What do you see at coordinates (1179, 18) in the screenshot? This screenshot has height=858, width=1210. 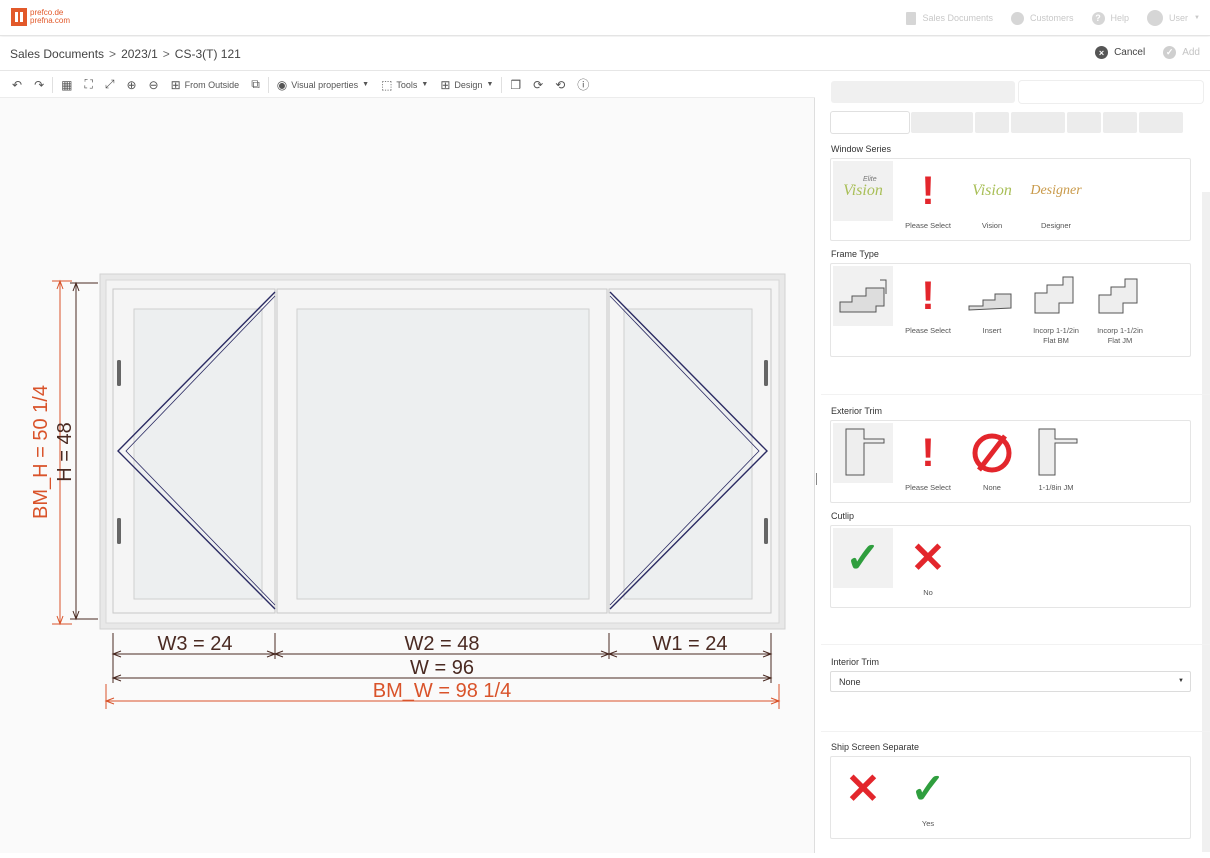 I see `nav-label: User` at bounding box center [1179, 18].